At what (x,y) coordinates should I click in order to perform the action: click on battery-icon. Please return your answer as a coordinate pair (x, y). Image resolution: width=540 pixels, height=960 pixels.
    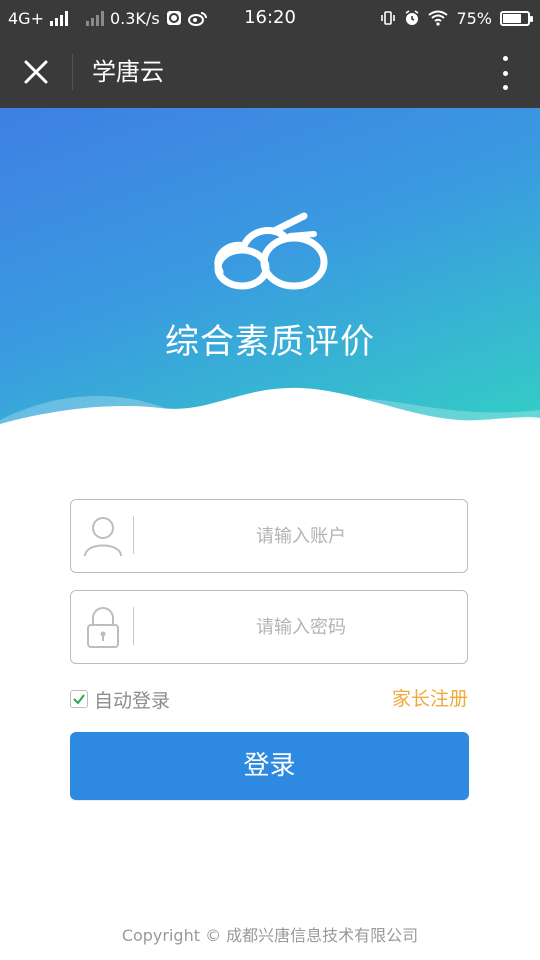
    Looking at the image, I should click on (516, 18).